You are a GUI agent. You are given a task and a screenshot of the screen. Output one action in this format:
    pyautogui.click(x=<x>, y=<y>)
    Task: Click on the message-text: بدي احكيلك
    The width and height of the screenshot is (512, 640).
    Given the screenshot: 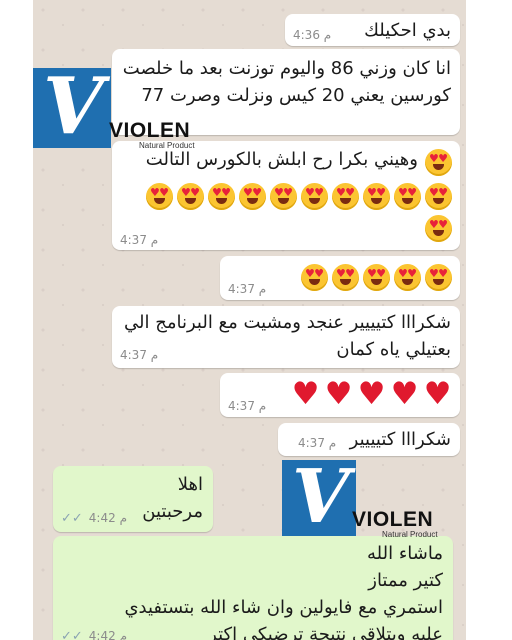 What is the action you would take?
    pyautogui.click(x=407, y=30)
    